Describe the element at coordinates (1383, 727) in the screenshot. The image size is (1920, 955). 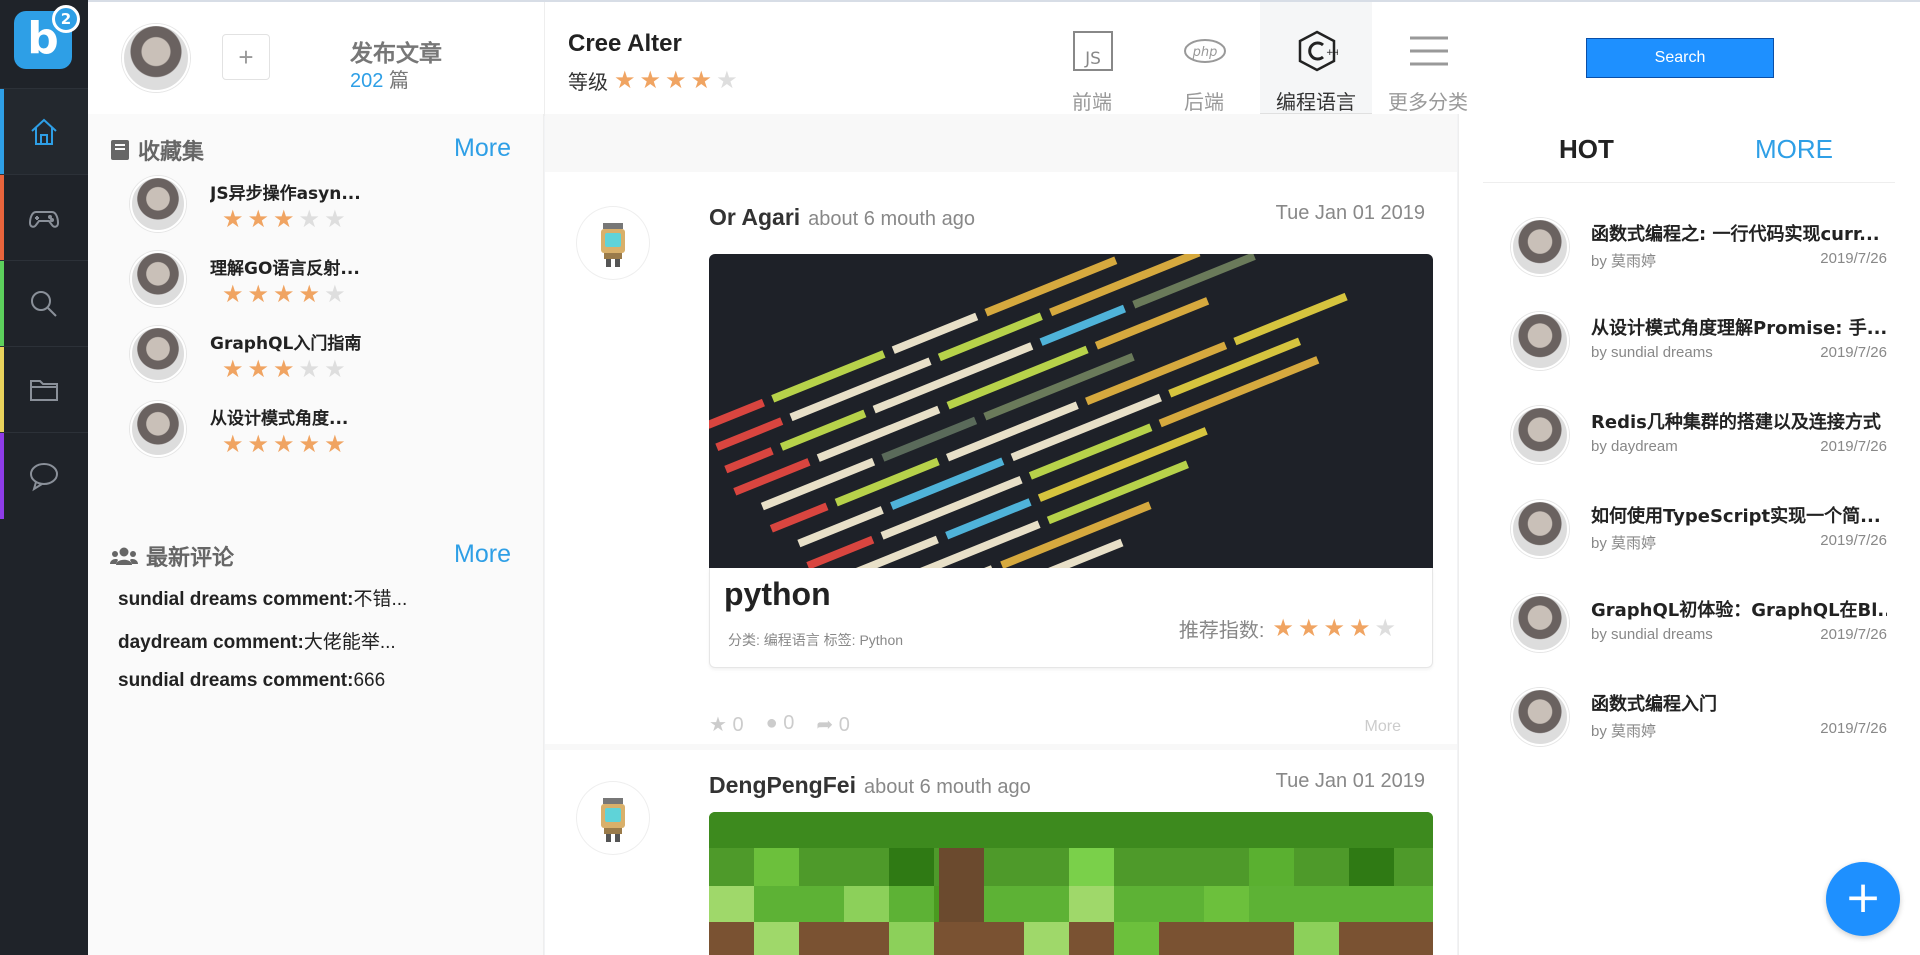
I see `post-more-link: More` at that location.